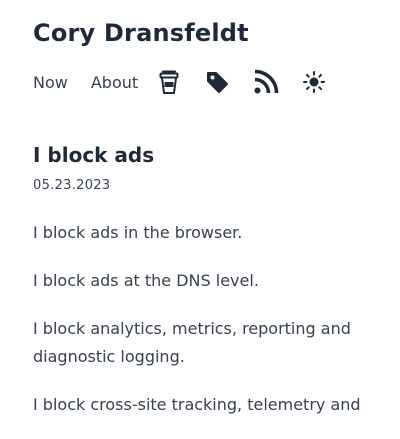 This screenshot has width=400, height=439. I want to click on nav-link-now: Now, so click(50, 82).